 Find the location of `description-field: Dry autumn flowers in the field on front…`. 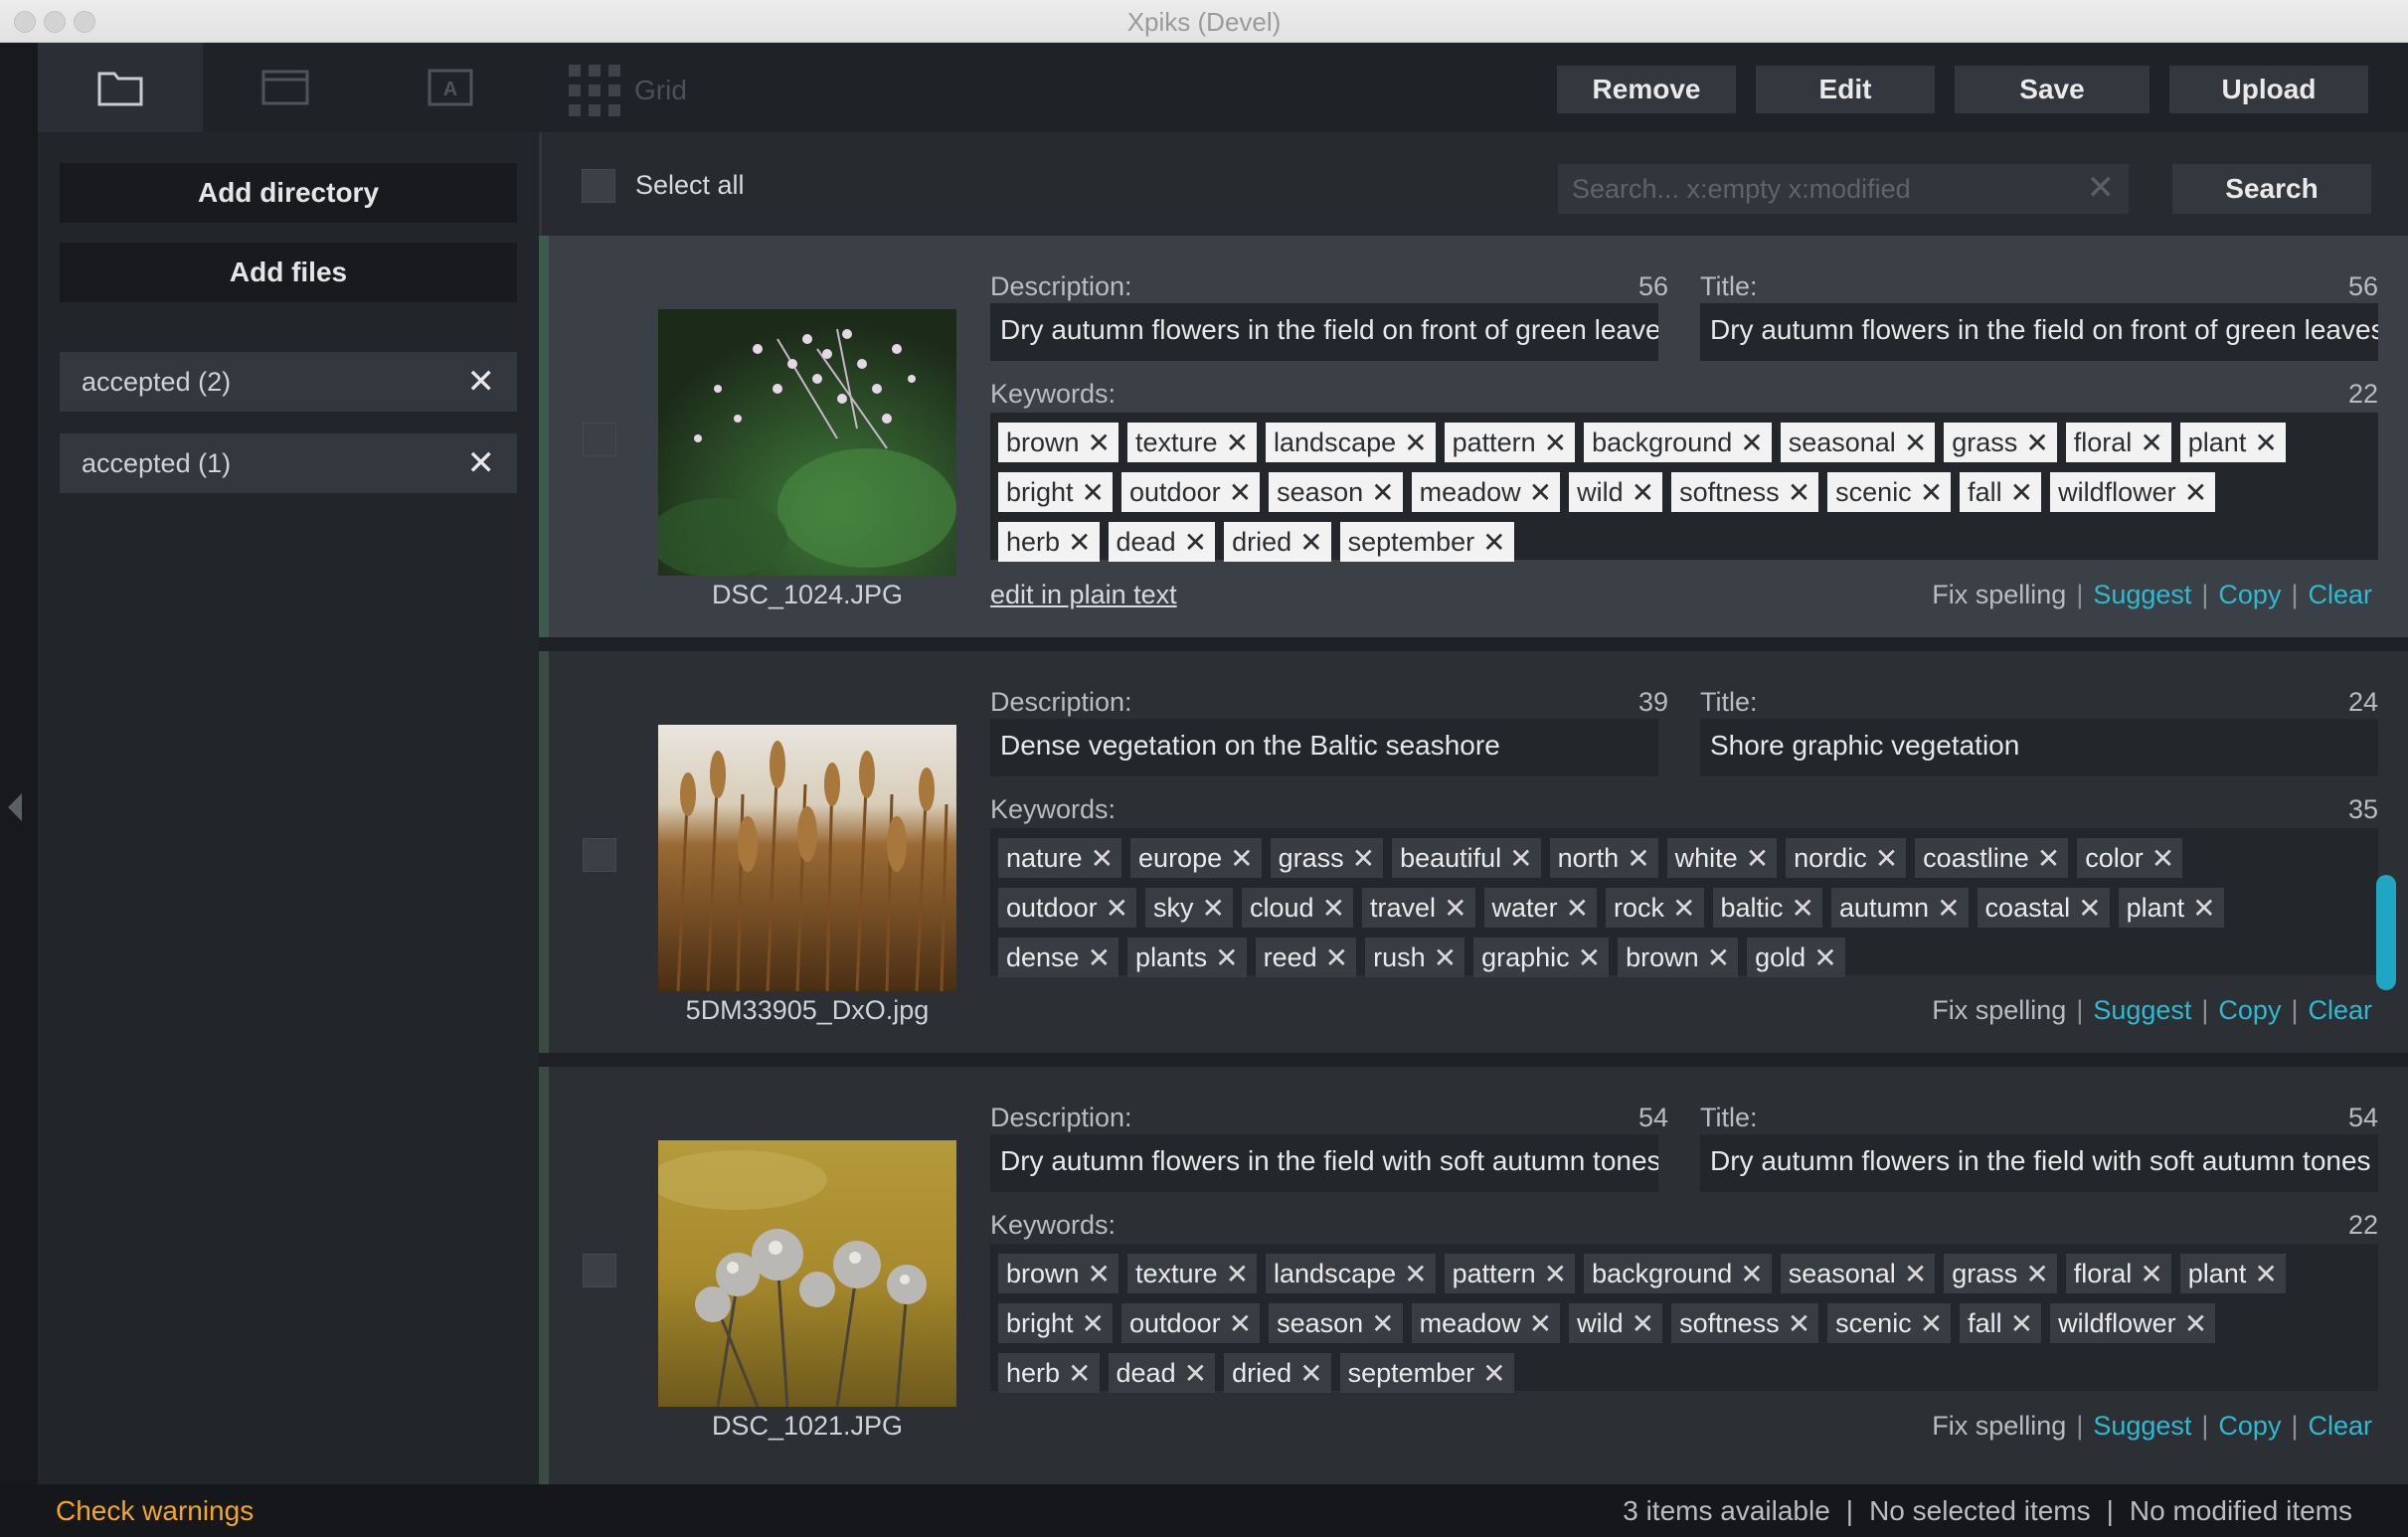

description-field: Dry autumn flowers in the field on front… is located at coordinates (1324, 332).